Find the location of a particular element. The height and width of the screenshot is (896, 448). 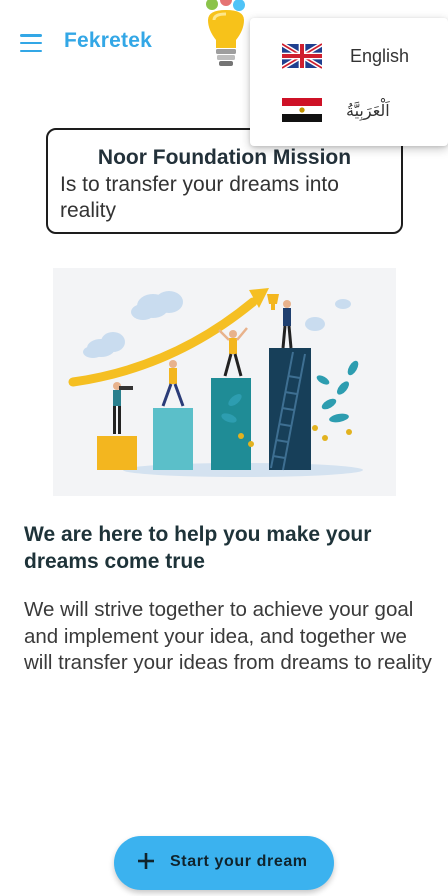

start-your-dream-button: Start your dream is located at coordinates (224, 863).